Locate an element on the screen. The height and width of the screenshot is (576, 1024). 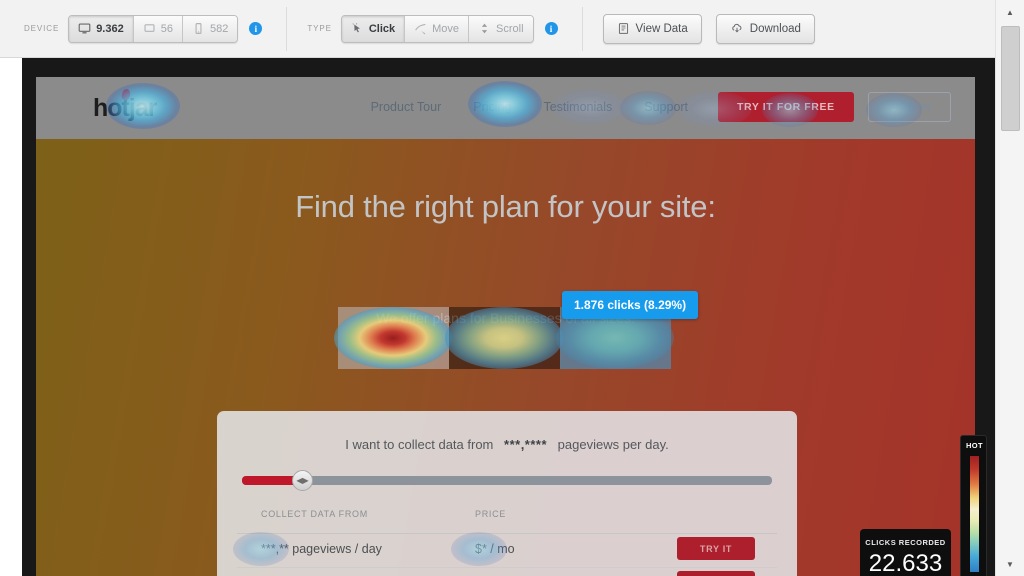
clicks-recorded-value: 22.633 is located at coordinates (905, 563).